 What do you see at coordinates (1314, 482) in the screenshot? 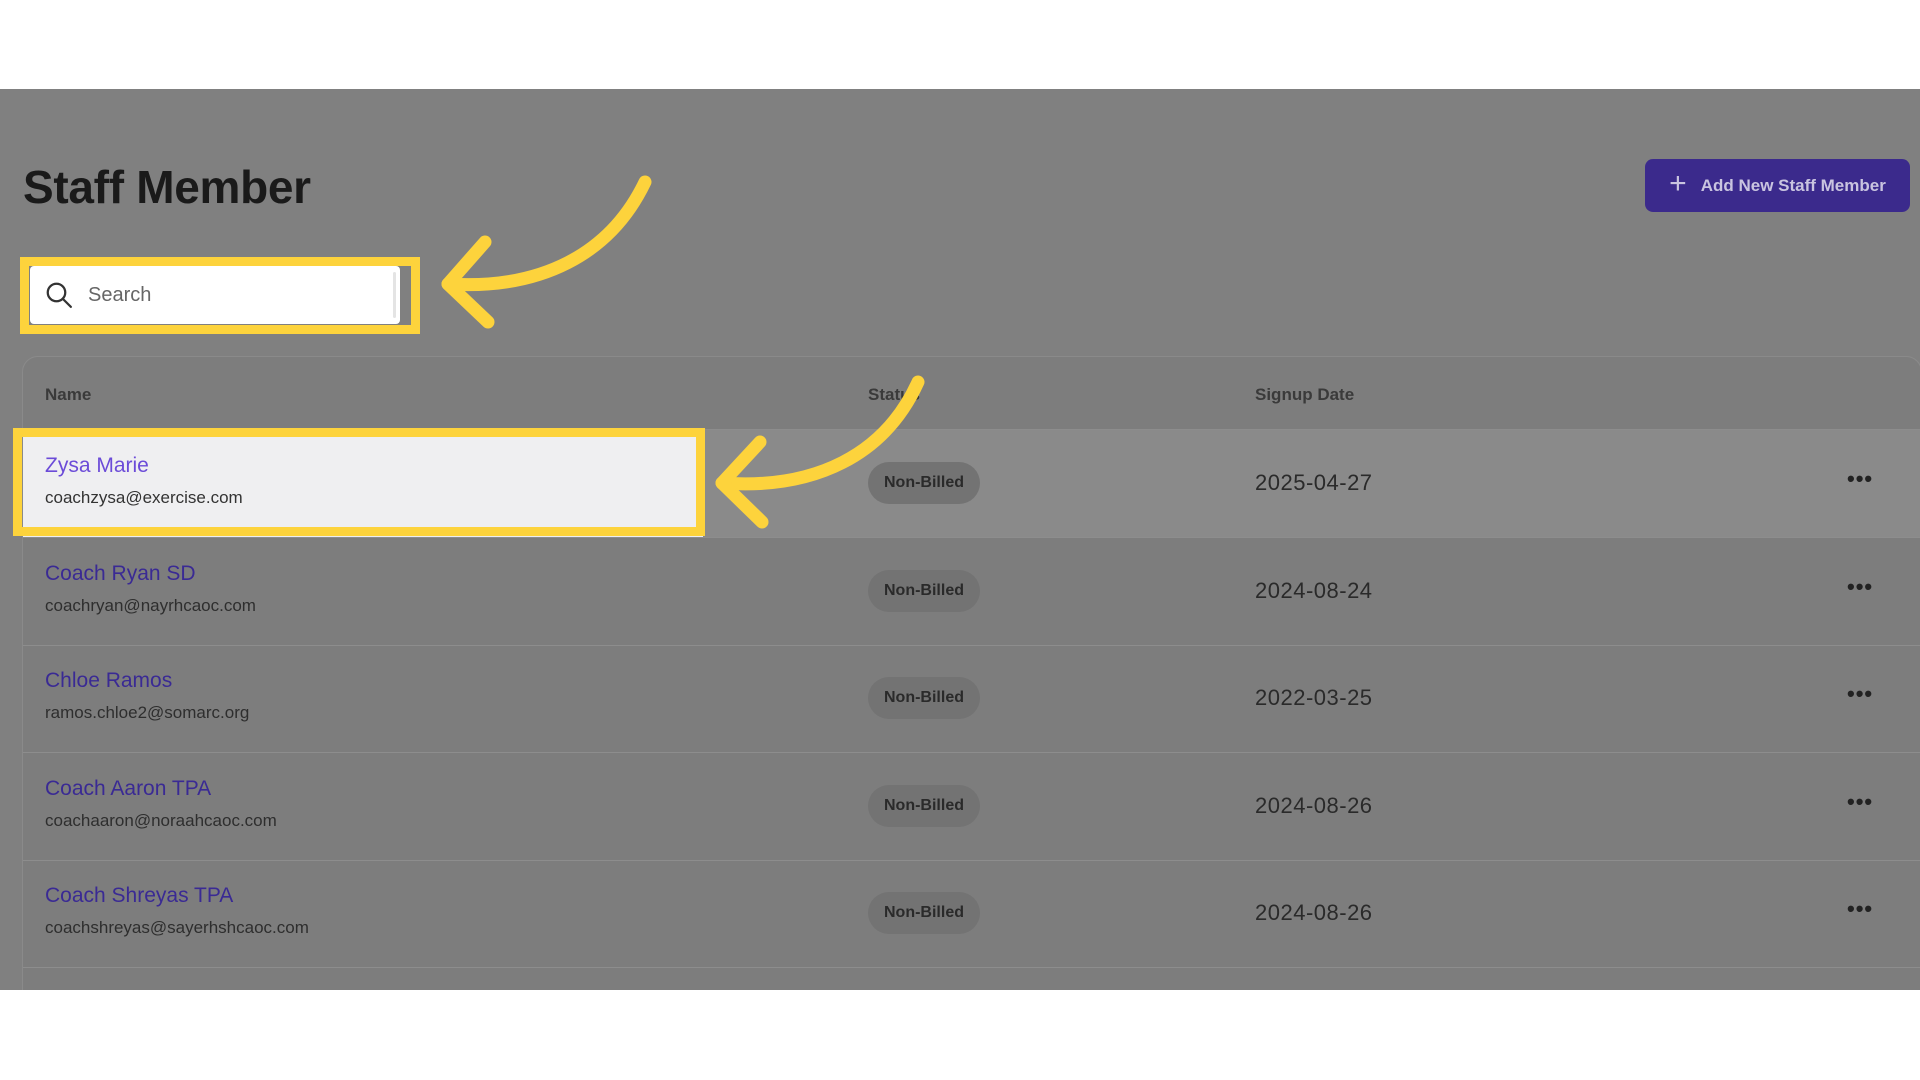
I see `signup-date: 2025-04-27` at bounding box center [1314, 482].